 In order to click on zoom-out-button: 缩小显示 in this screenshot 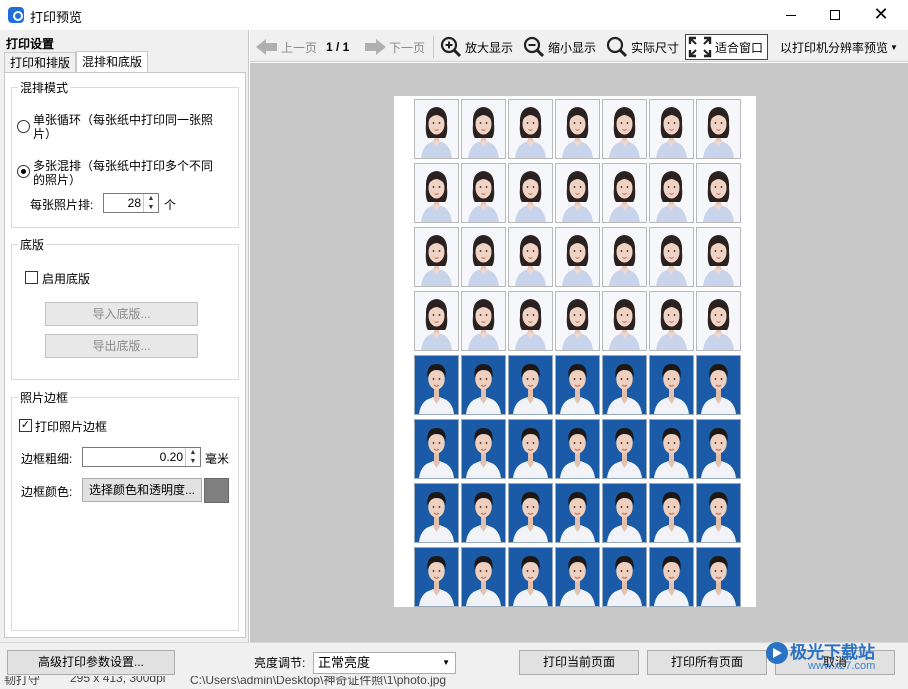, I will do `click(559, 47)`.